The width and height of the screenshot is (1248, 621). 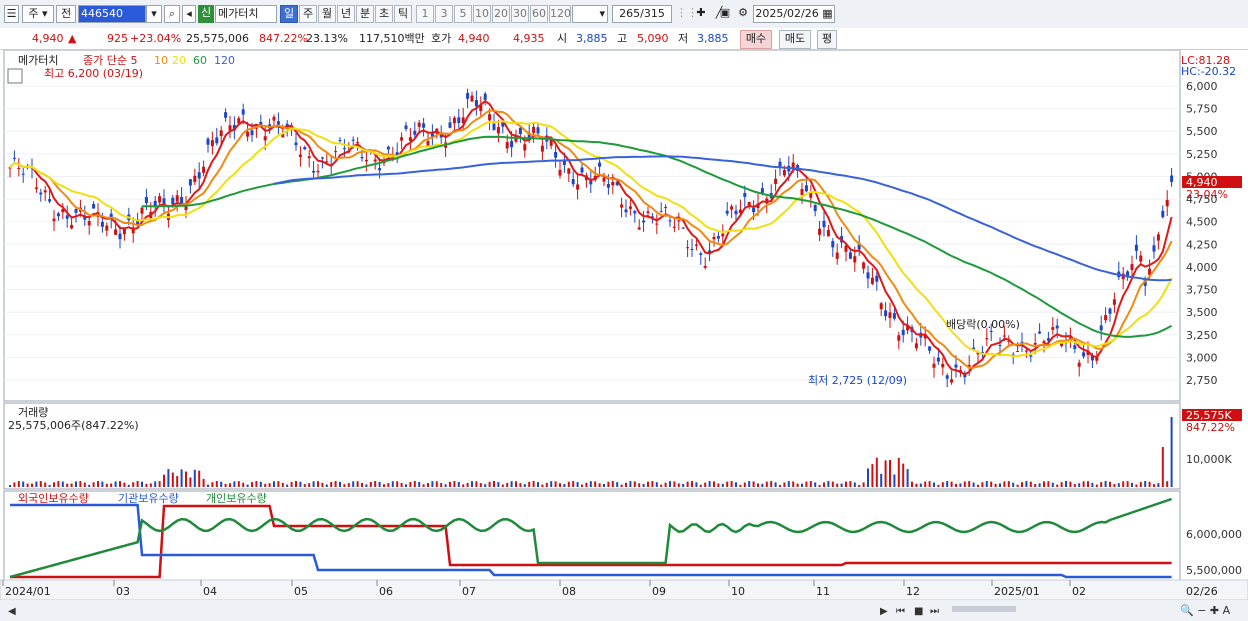 I want to click on gear-icon: ⚙, so click(x=743, y=14).